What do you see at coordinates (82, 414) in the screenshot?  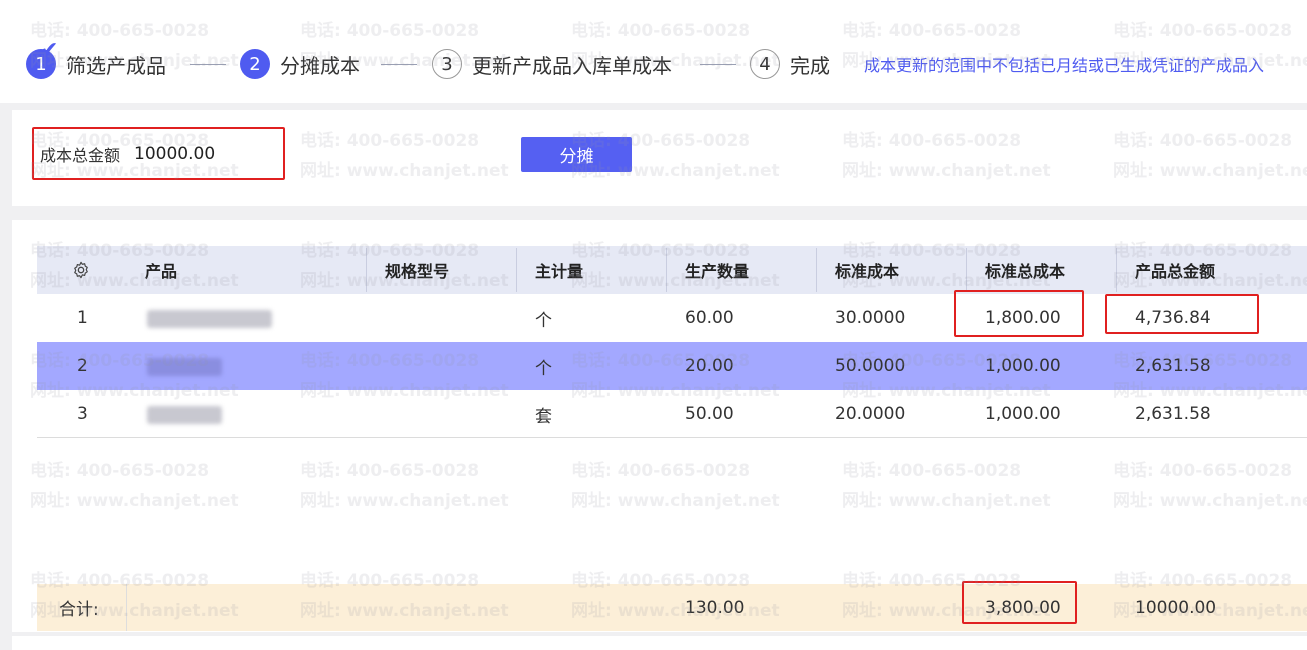 I see `row-index: 3` at bounding box center [82, 414].